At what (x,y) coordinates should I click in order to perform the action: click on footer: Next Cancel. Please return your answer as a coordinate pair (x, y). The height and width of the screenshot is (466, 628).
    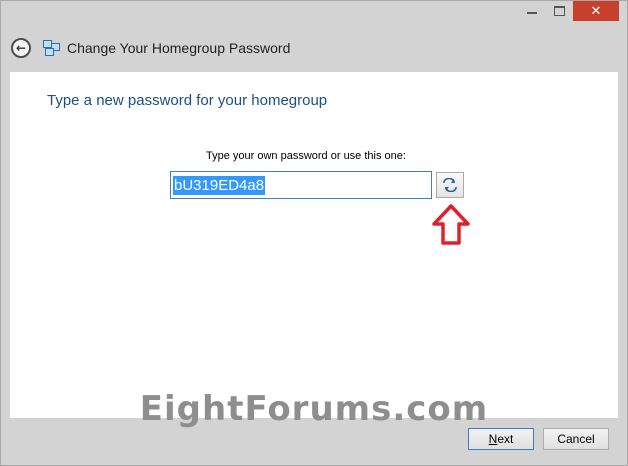
    Looking at the image, I should click on (314, 442).